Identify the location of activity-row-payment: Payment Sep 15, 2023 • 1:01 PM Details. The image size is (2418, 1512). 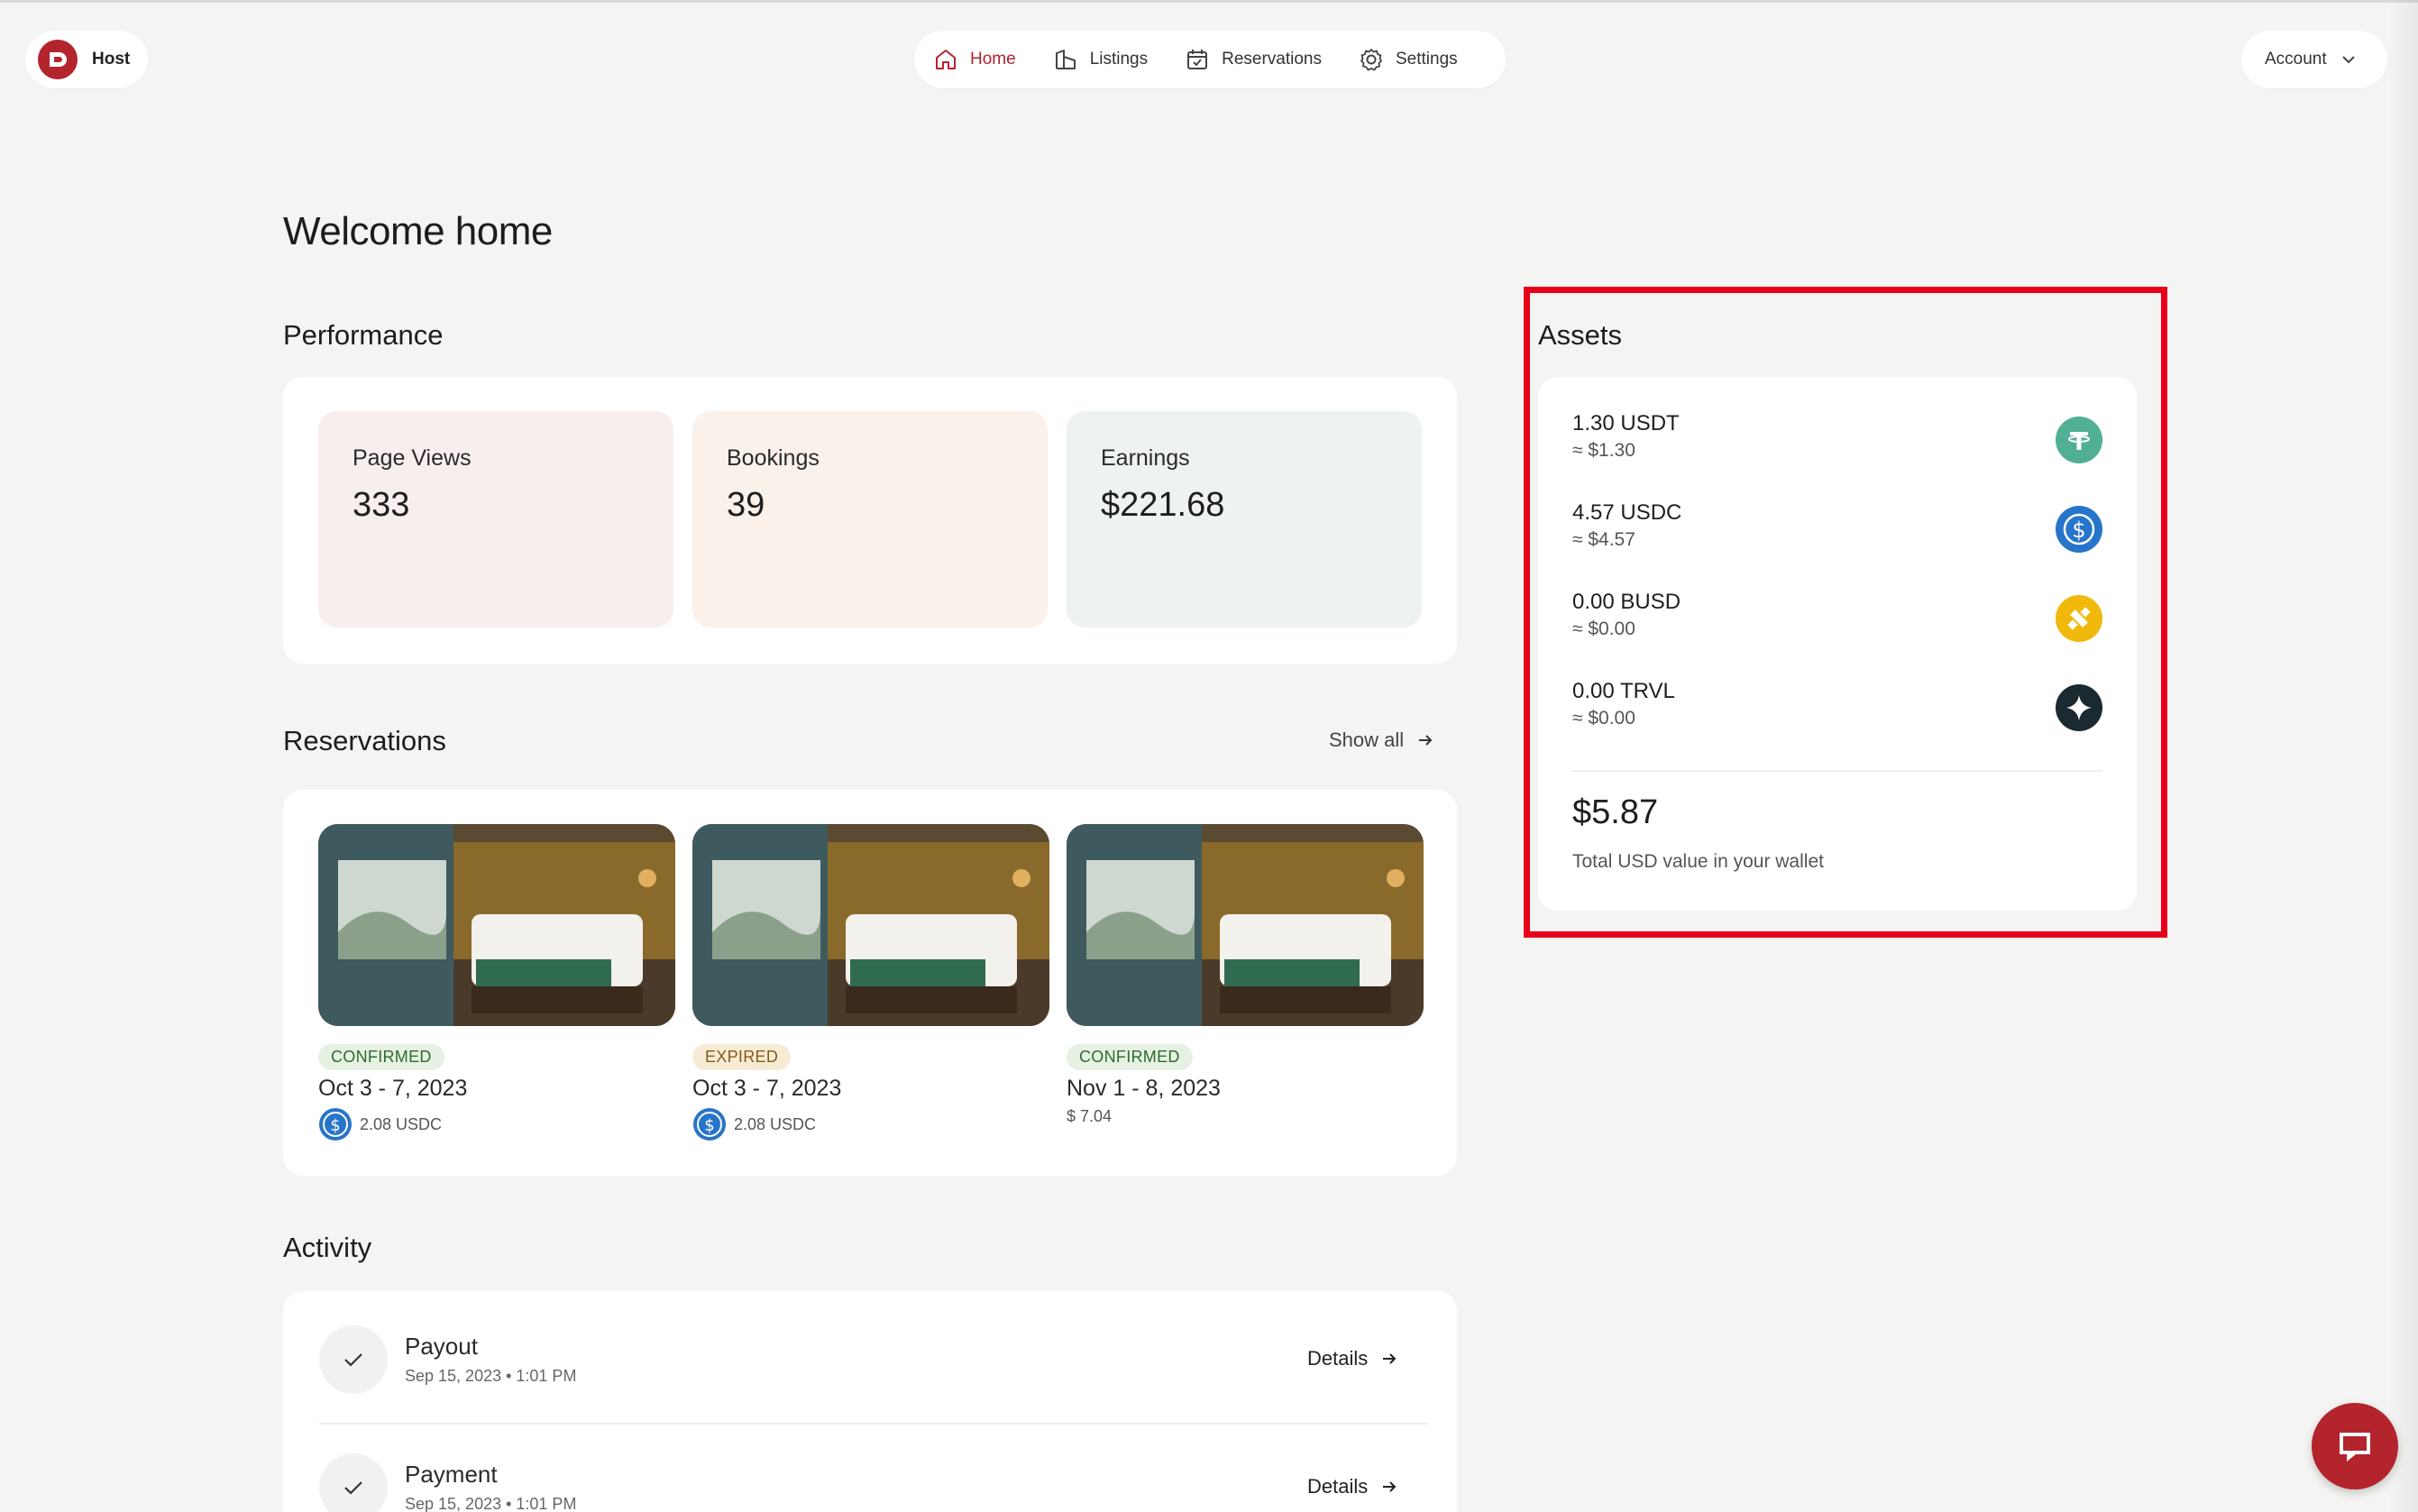
(860, 1482).